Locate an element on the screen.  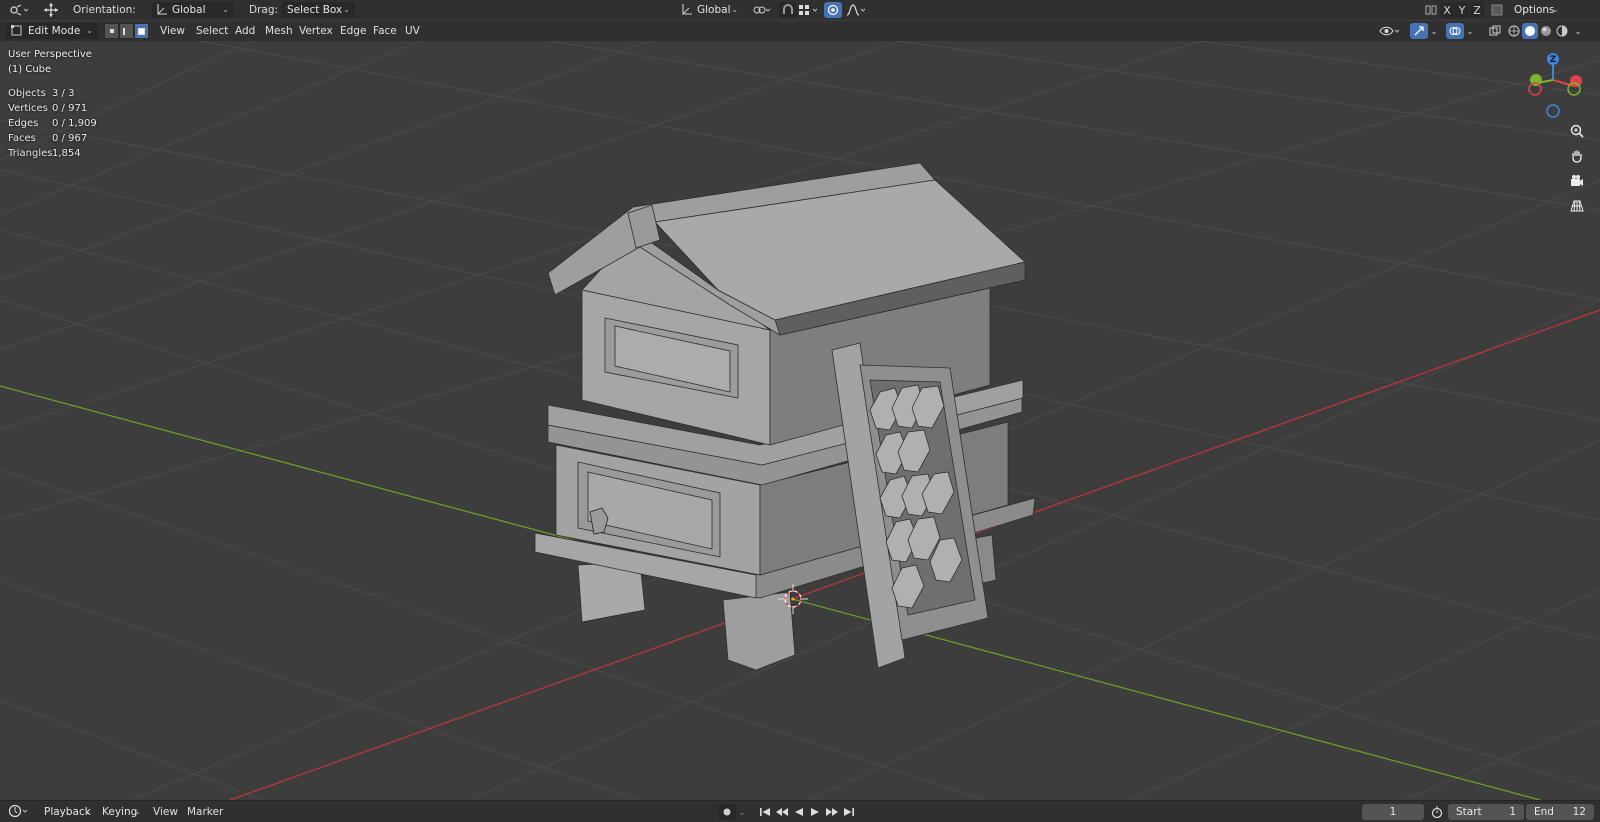
menu-vertex: Vertex is located at coordinates (316, 31).